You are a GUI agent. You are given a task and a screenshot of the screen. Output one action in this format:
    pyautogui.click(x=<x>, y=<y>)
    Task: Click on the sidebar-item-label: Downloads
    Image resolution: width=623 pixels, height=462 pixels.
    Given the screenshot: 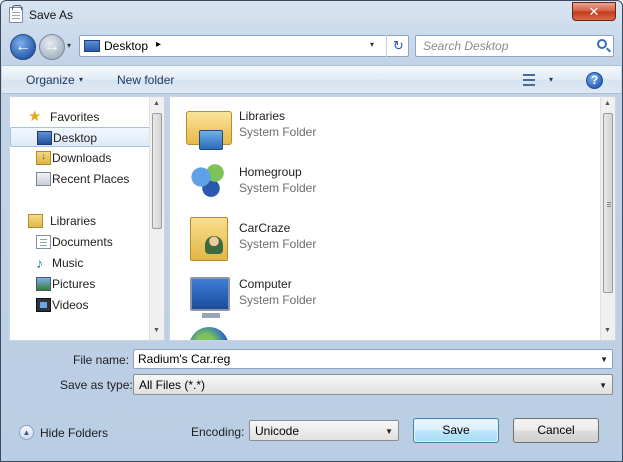 What is the action you would take?
    pyautogui.click(x=82, y=158)
    